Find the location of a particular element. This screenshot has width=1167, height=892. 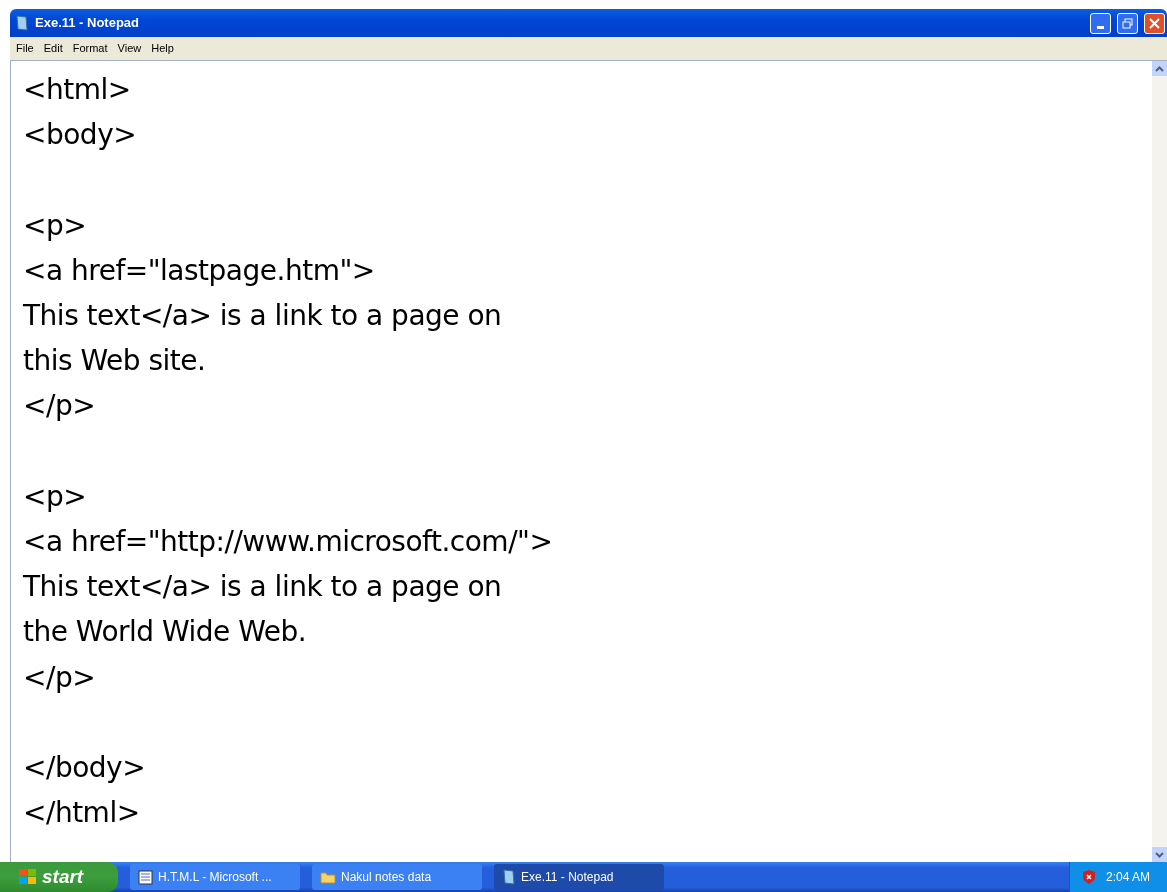

scroll-bar is located at coordinates (1159, 461).